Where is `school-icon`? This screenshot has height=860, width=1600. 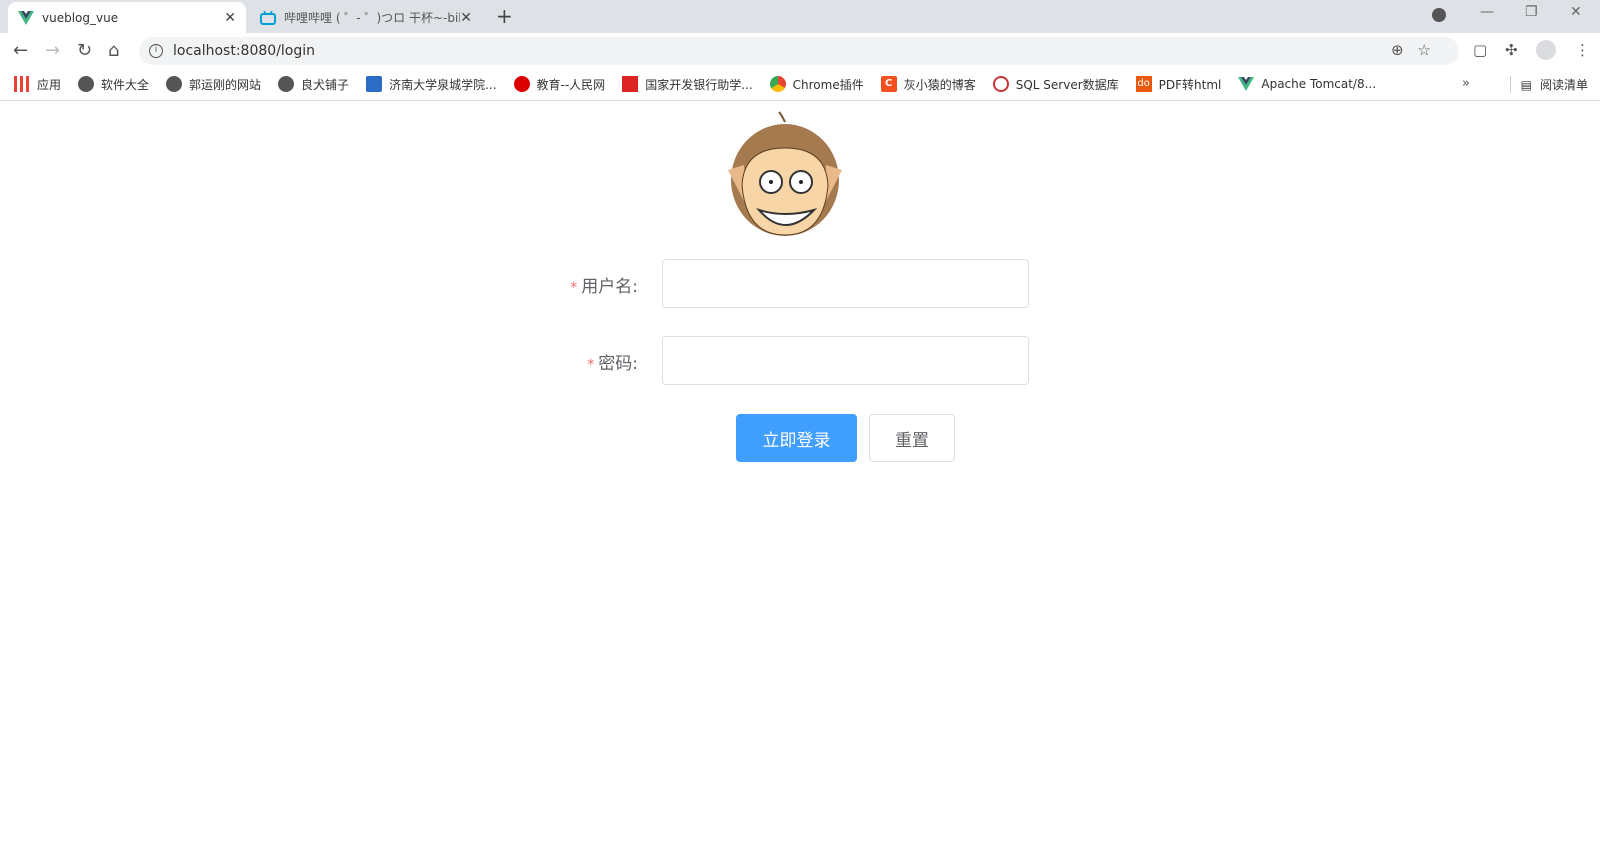
school-icon is located at coordinates (374, 84).